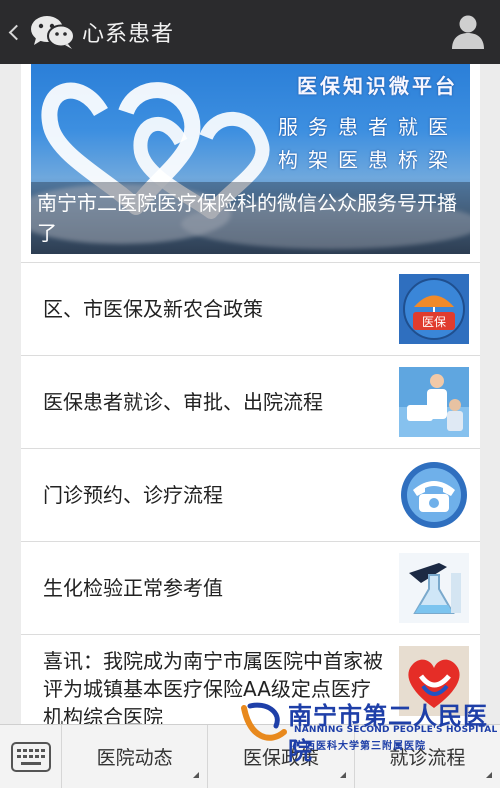 The width and height of the screenshot is (500, 788). What do you see at coordinates (153, 309) in the screenshot?
I see `list-item-title: 区、市医保及新农合政策` at bounding box center [153, 309].